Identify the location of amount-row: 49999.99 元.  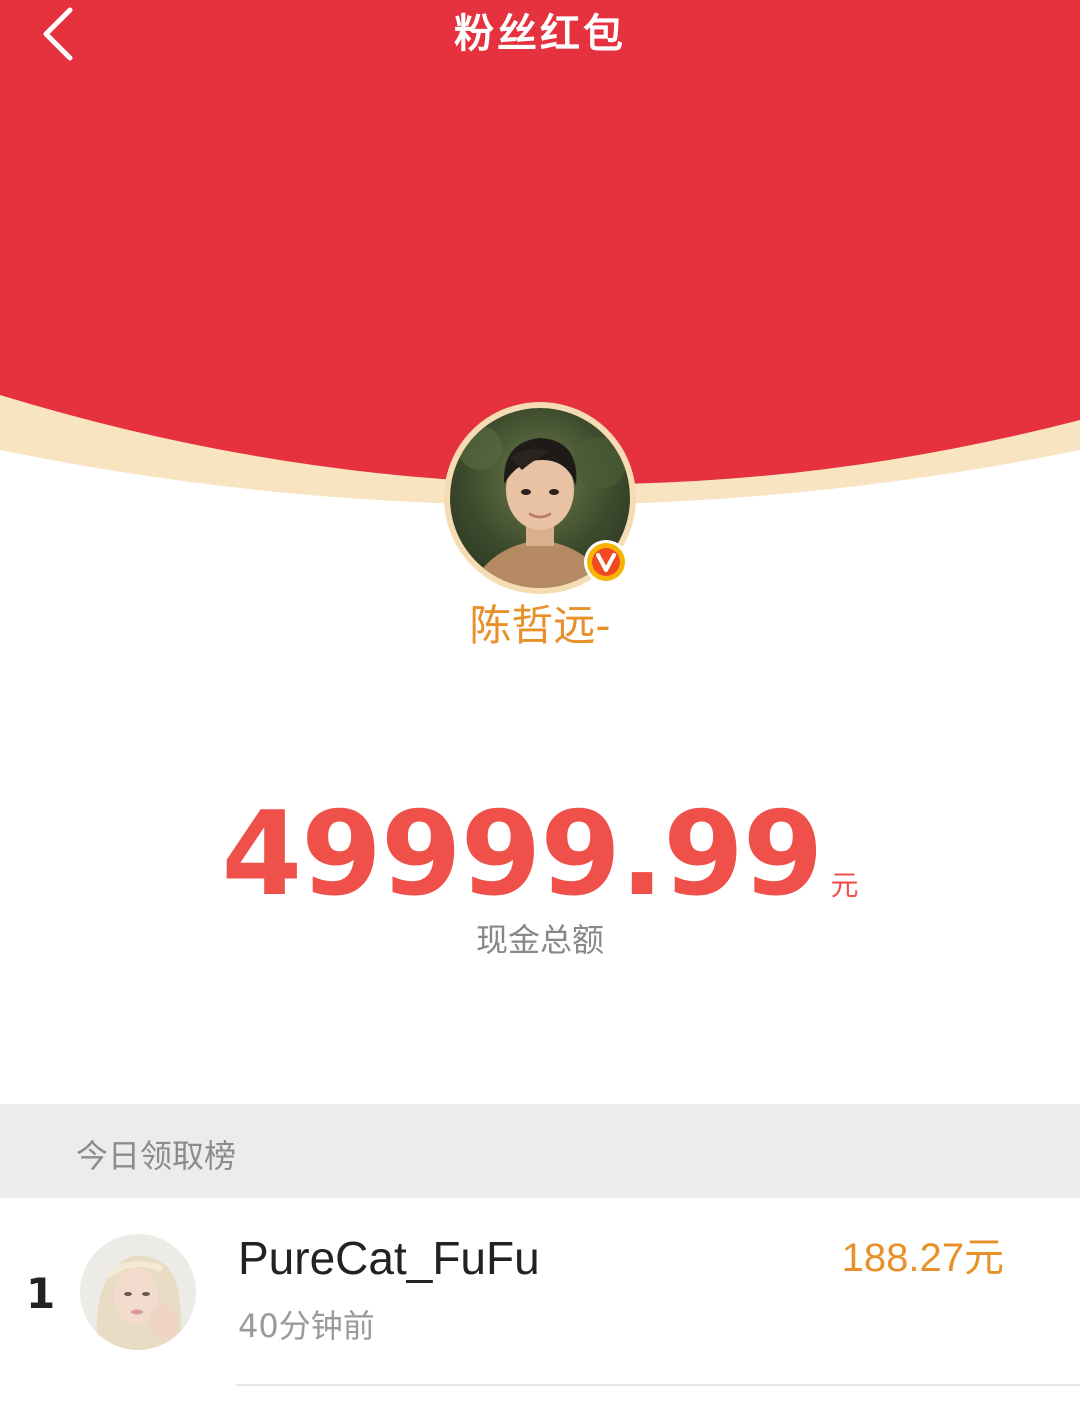
(540, 855).